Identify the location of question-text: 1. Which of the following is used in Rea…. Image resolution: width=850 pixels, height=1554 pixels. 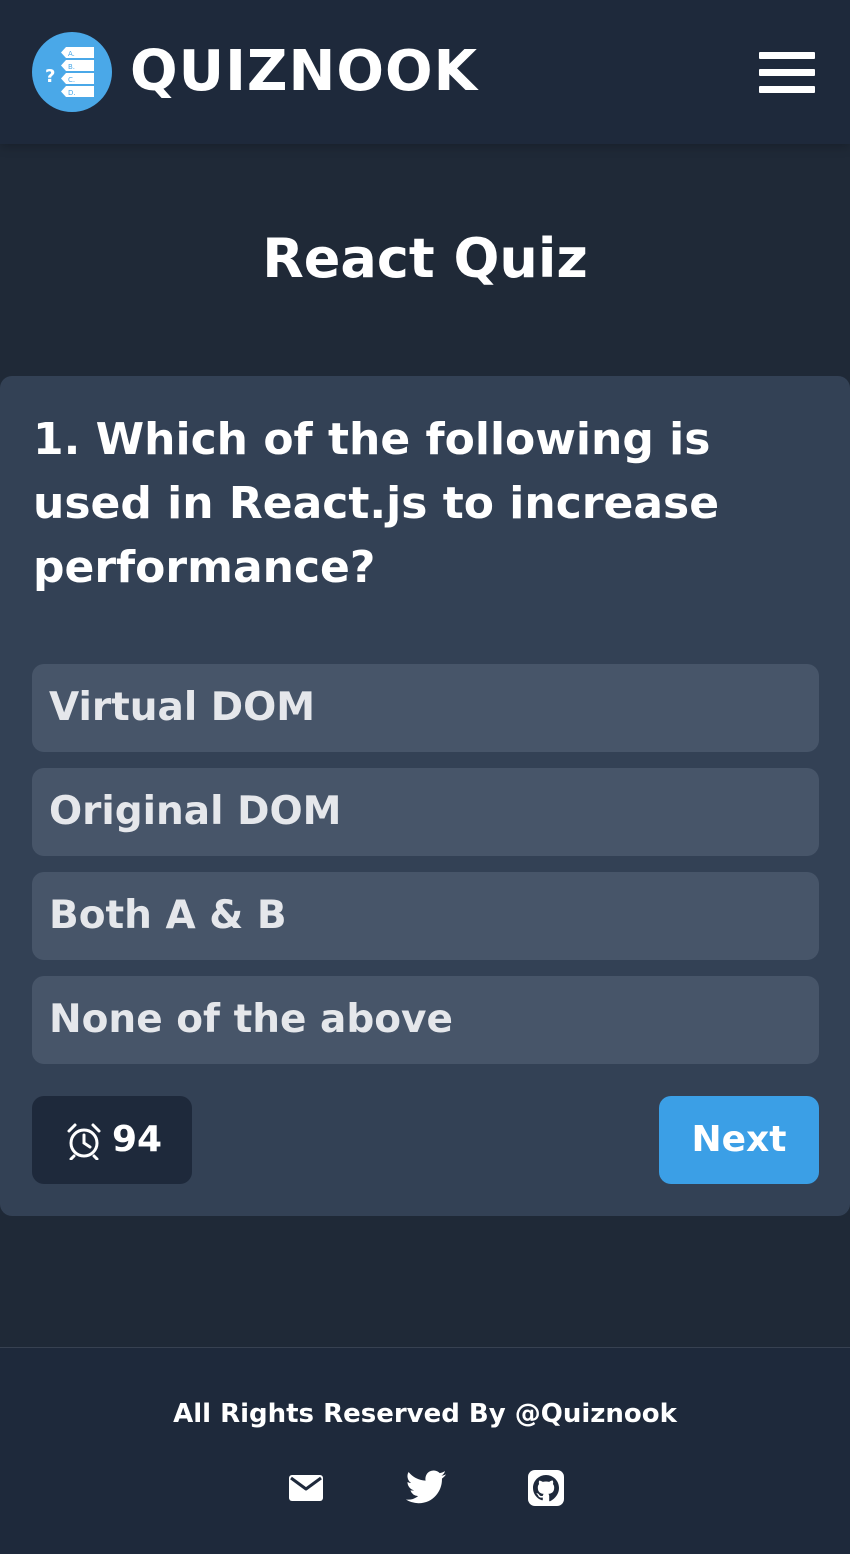
(376, 503).